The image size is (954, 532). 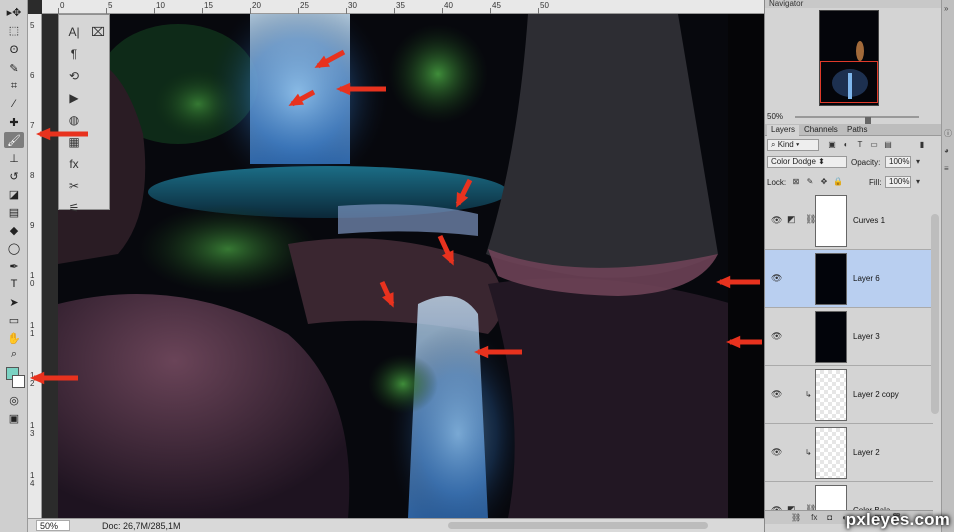 I want to click on watermark: pxleyes.com, so click(x=897, y=519).